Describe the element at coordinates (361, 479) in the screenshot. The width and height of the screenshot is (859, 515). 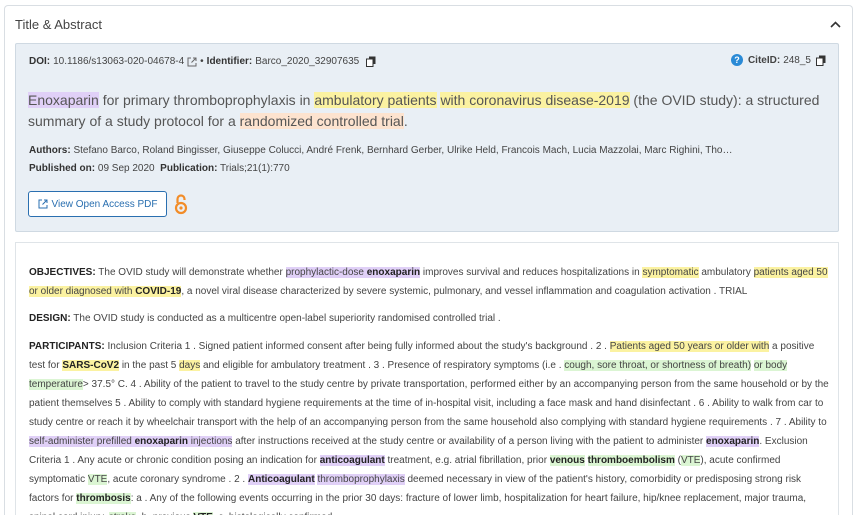
I see `highlighted-term: thromboprophylaxis` at that location.